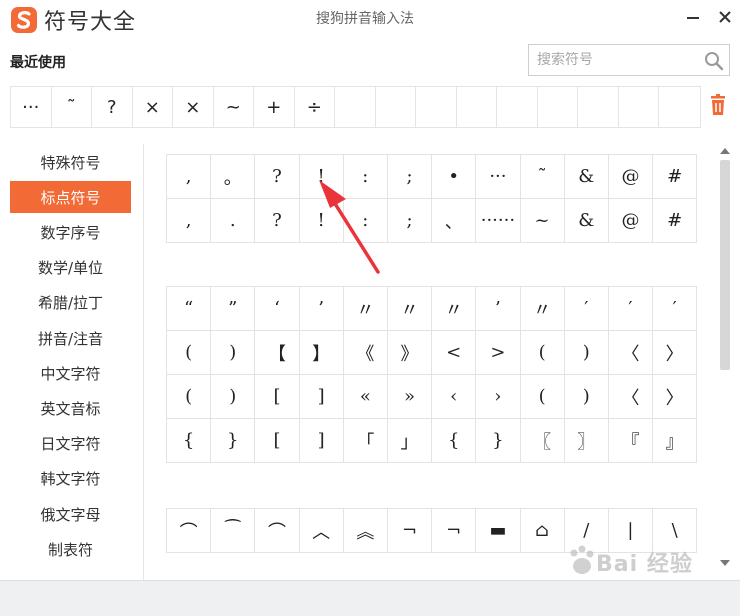  Describe the element at coordinates (631, 441) in the screenshot. I see `symbol-cell: 『` at that location.